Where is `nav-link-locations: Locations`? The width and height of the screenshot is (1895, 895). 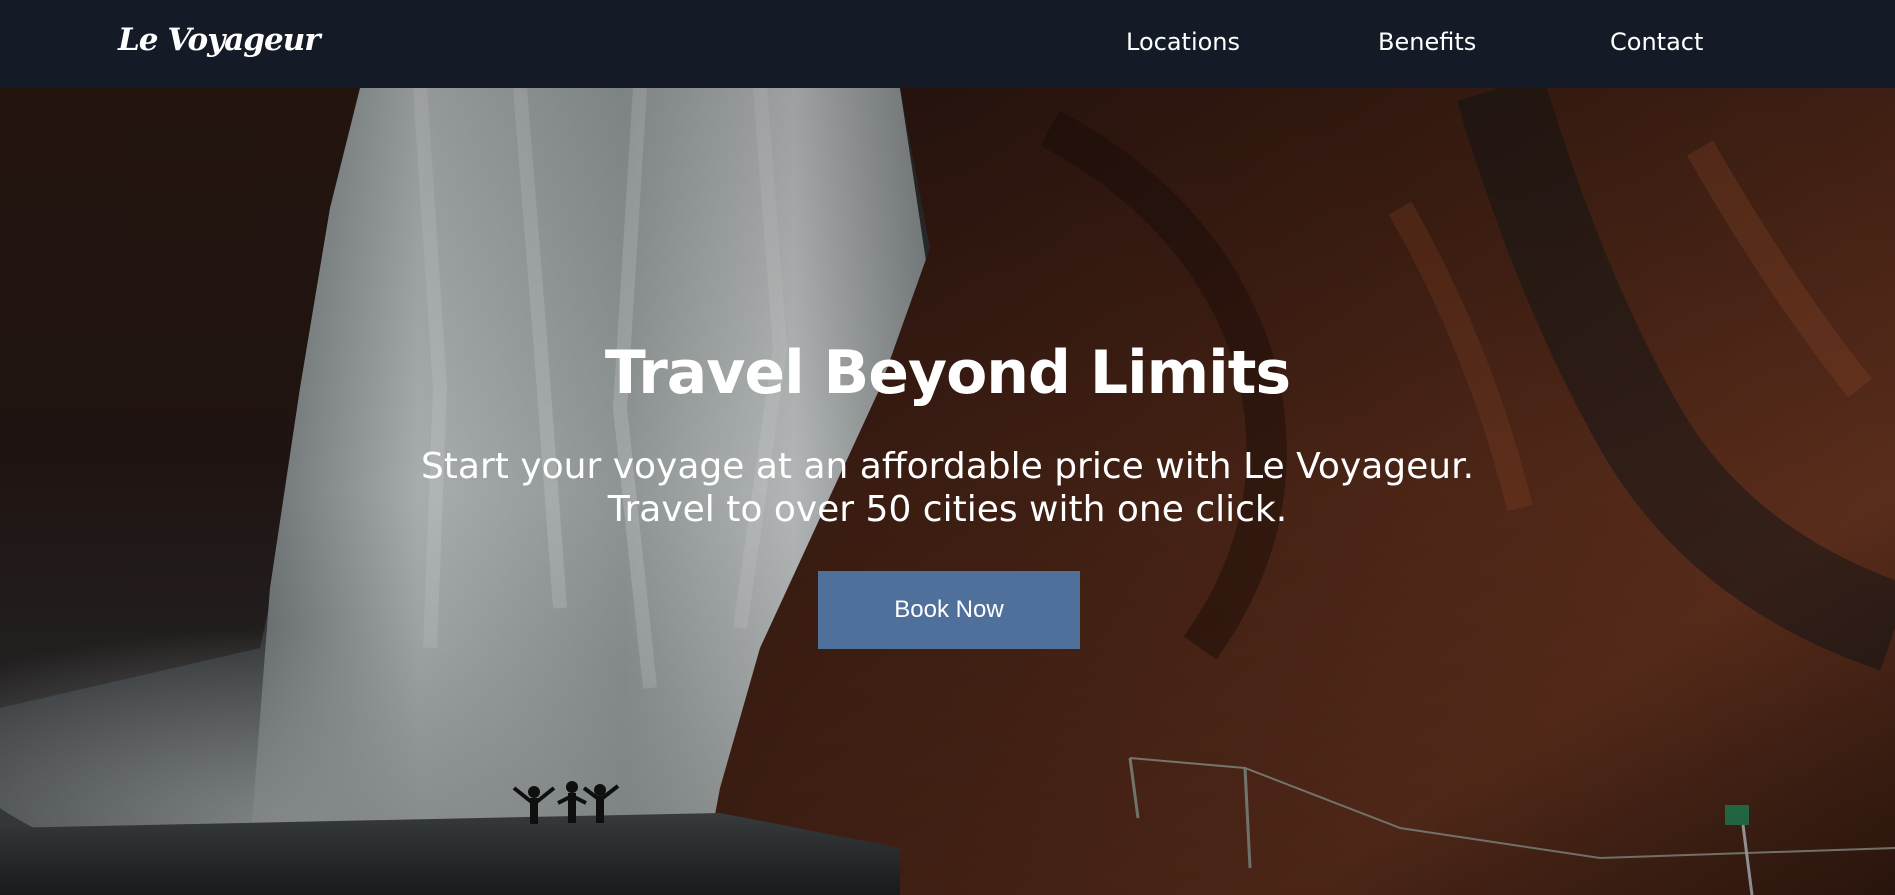 nav-link-locations: Locations is located at coordinates (1183, 42).